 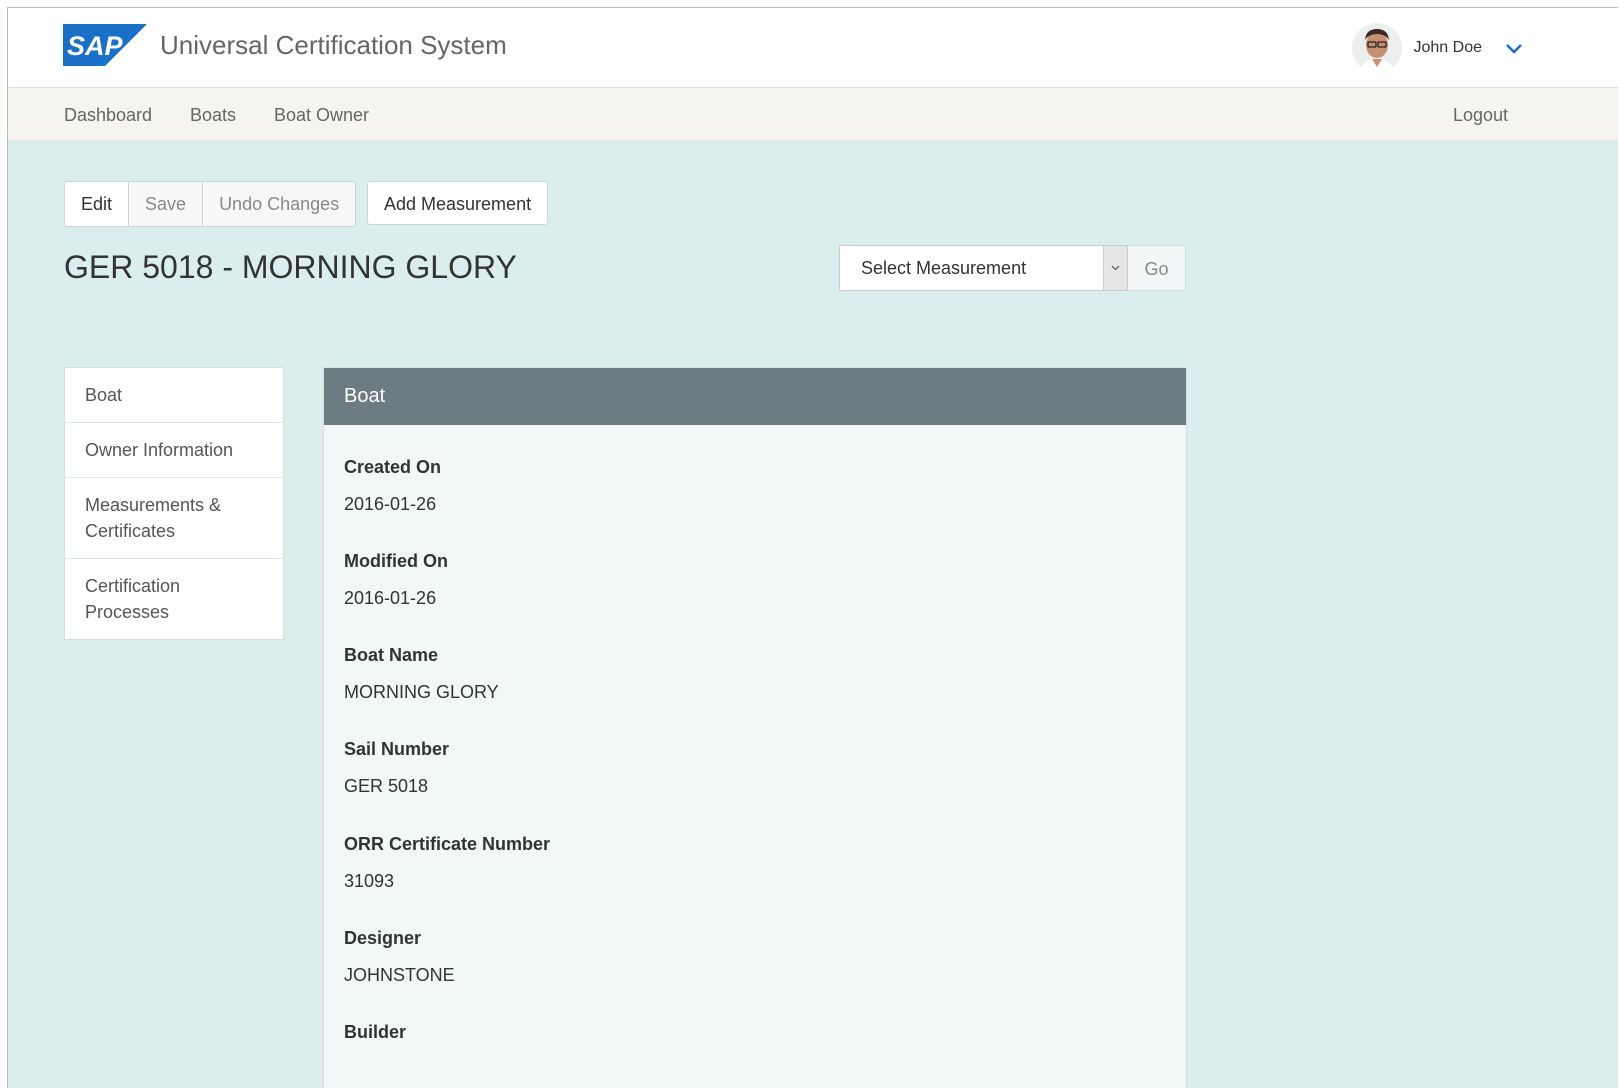 What do you see at coordinates (447, 863) in the screenshot?
I see `field-orr-certificate-number: ORR Certificate Number 31093` at bounding box center [447, 863].